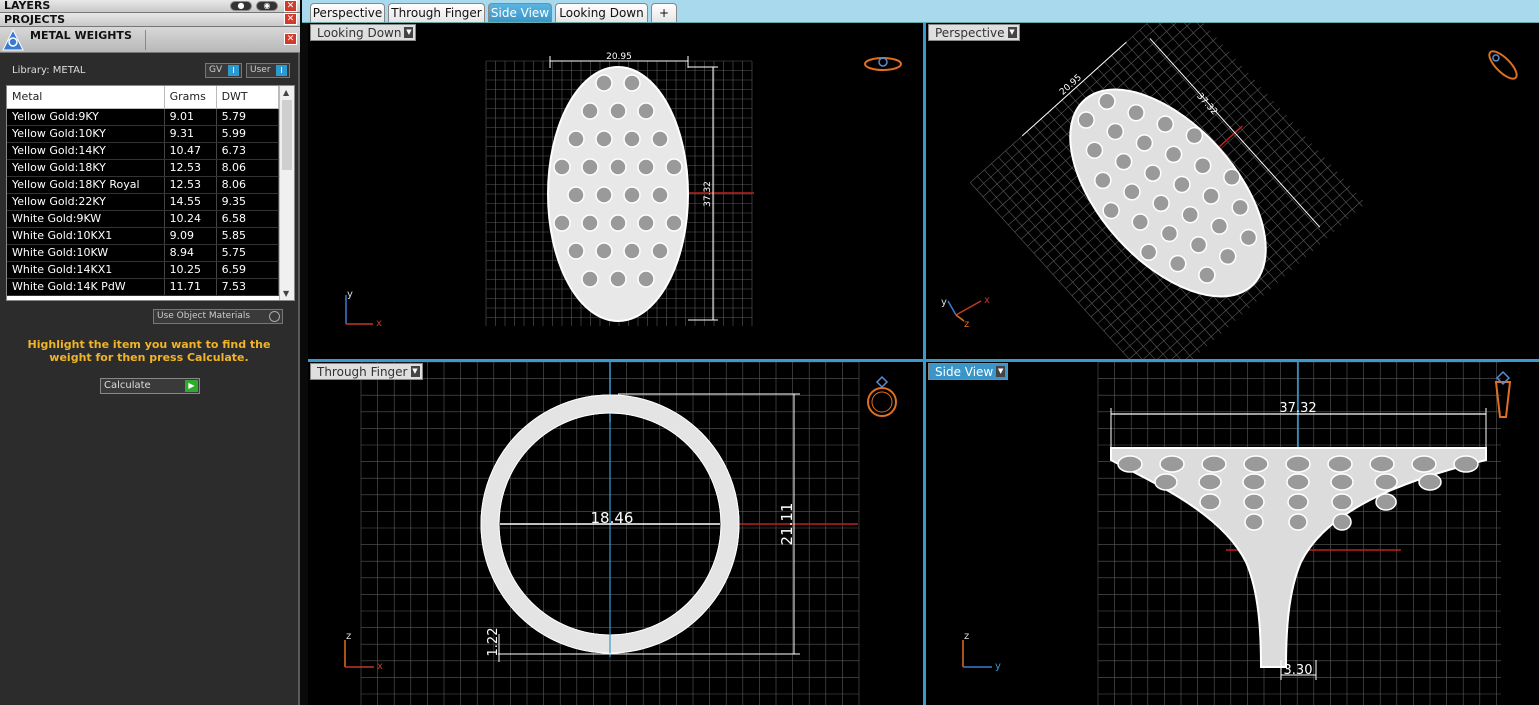  What do you see at coordinates (190, 202) in the screenshot?
I see `cell-grams: 14.55` at bounding box center [190, 202].